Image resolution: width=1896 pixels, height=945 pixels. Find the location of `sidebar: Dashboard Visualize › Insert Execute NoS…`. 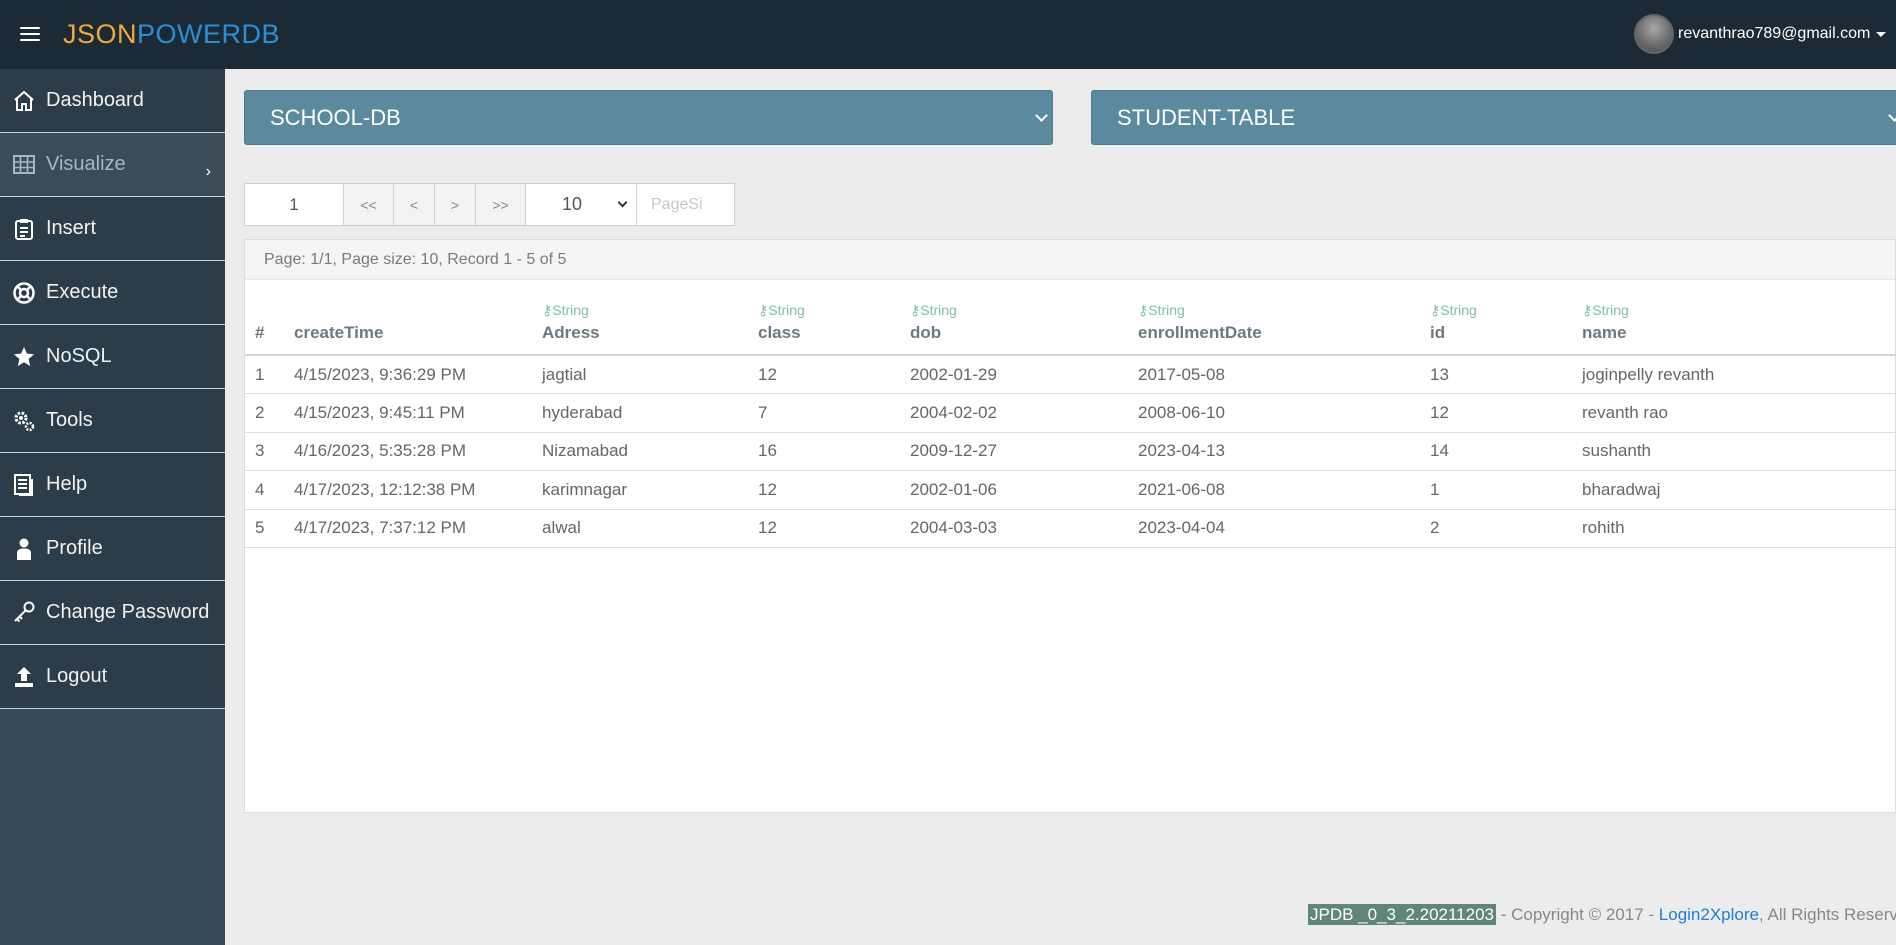

sidebar: Dashboard Visualize › Insert Execute NoS… is located at coordinates (112, 507).